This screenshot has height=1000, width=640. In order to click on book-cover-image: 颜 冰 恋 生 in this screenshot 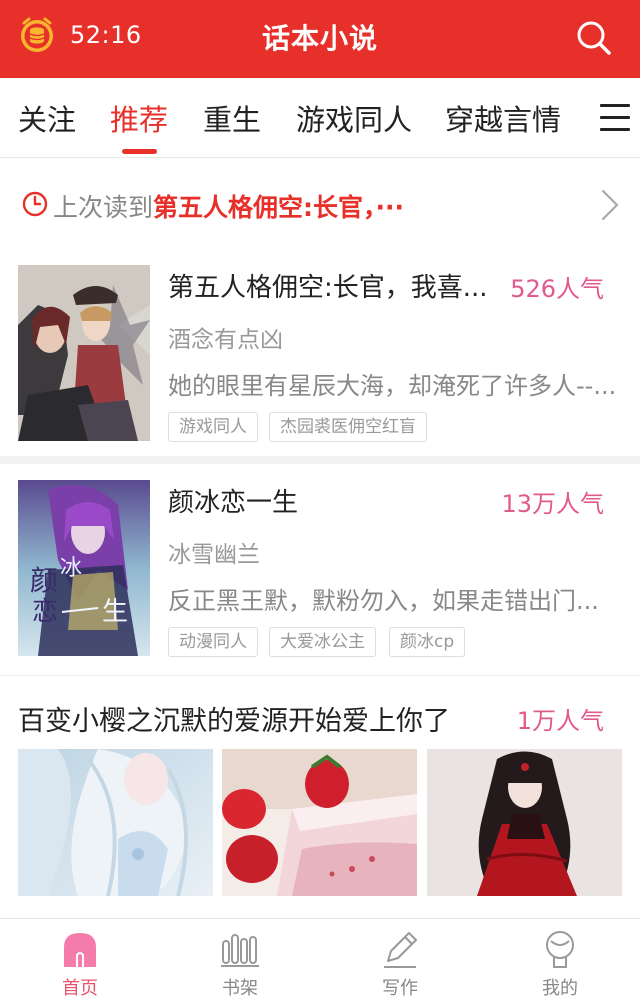, I will do `click(84, 568)`.